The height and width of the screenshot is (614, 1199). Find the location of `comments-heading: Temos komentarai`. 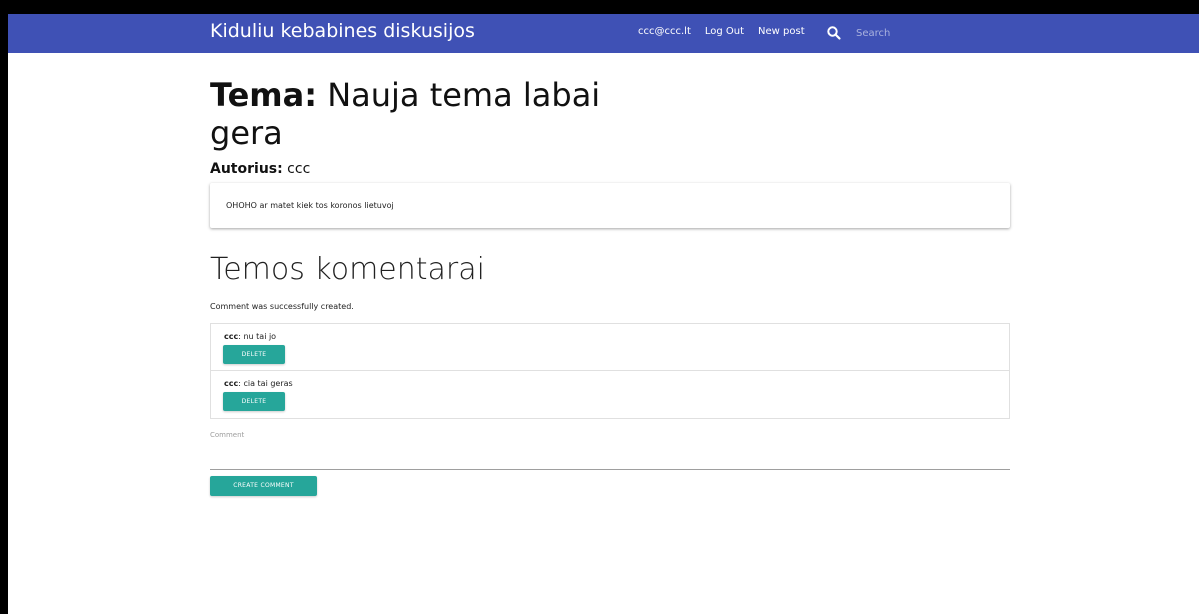

comments-heading: Temos komentarai is located at coordinates (347, 269).